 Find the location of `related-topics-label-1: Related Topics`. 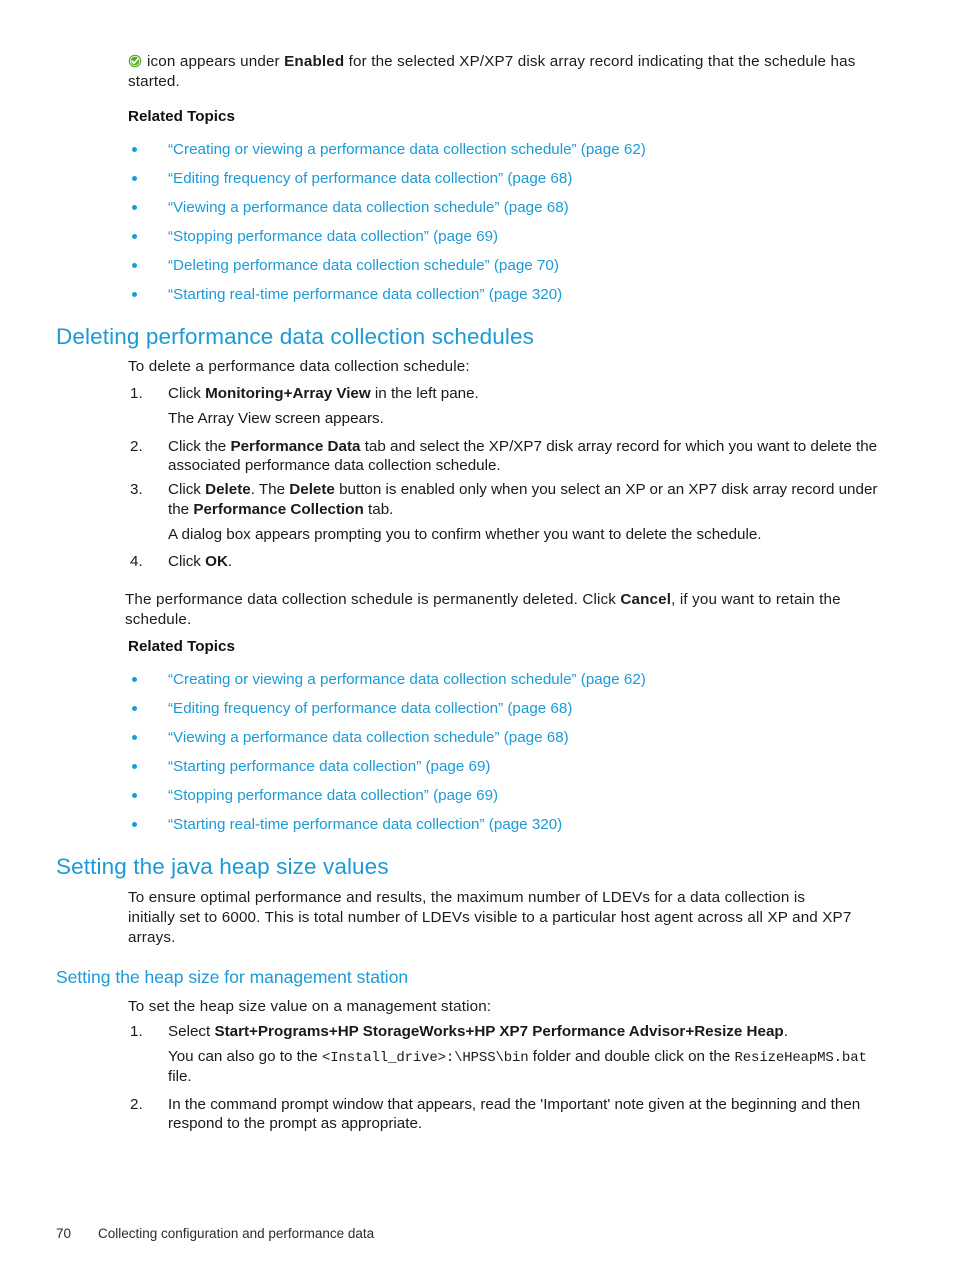

related-topics-label-1: Related Topics is located at coordinates (181, 116).